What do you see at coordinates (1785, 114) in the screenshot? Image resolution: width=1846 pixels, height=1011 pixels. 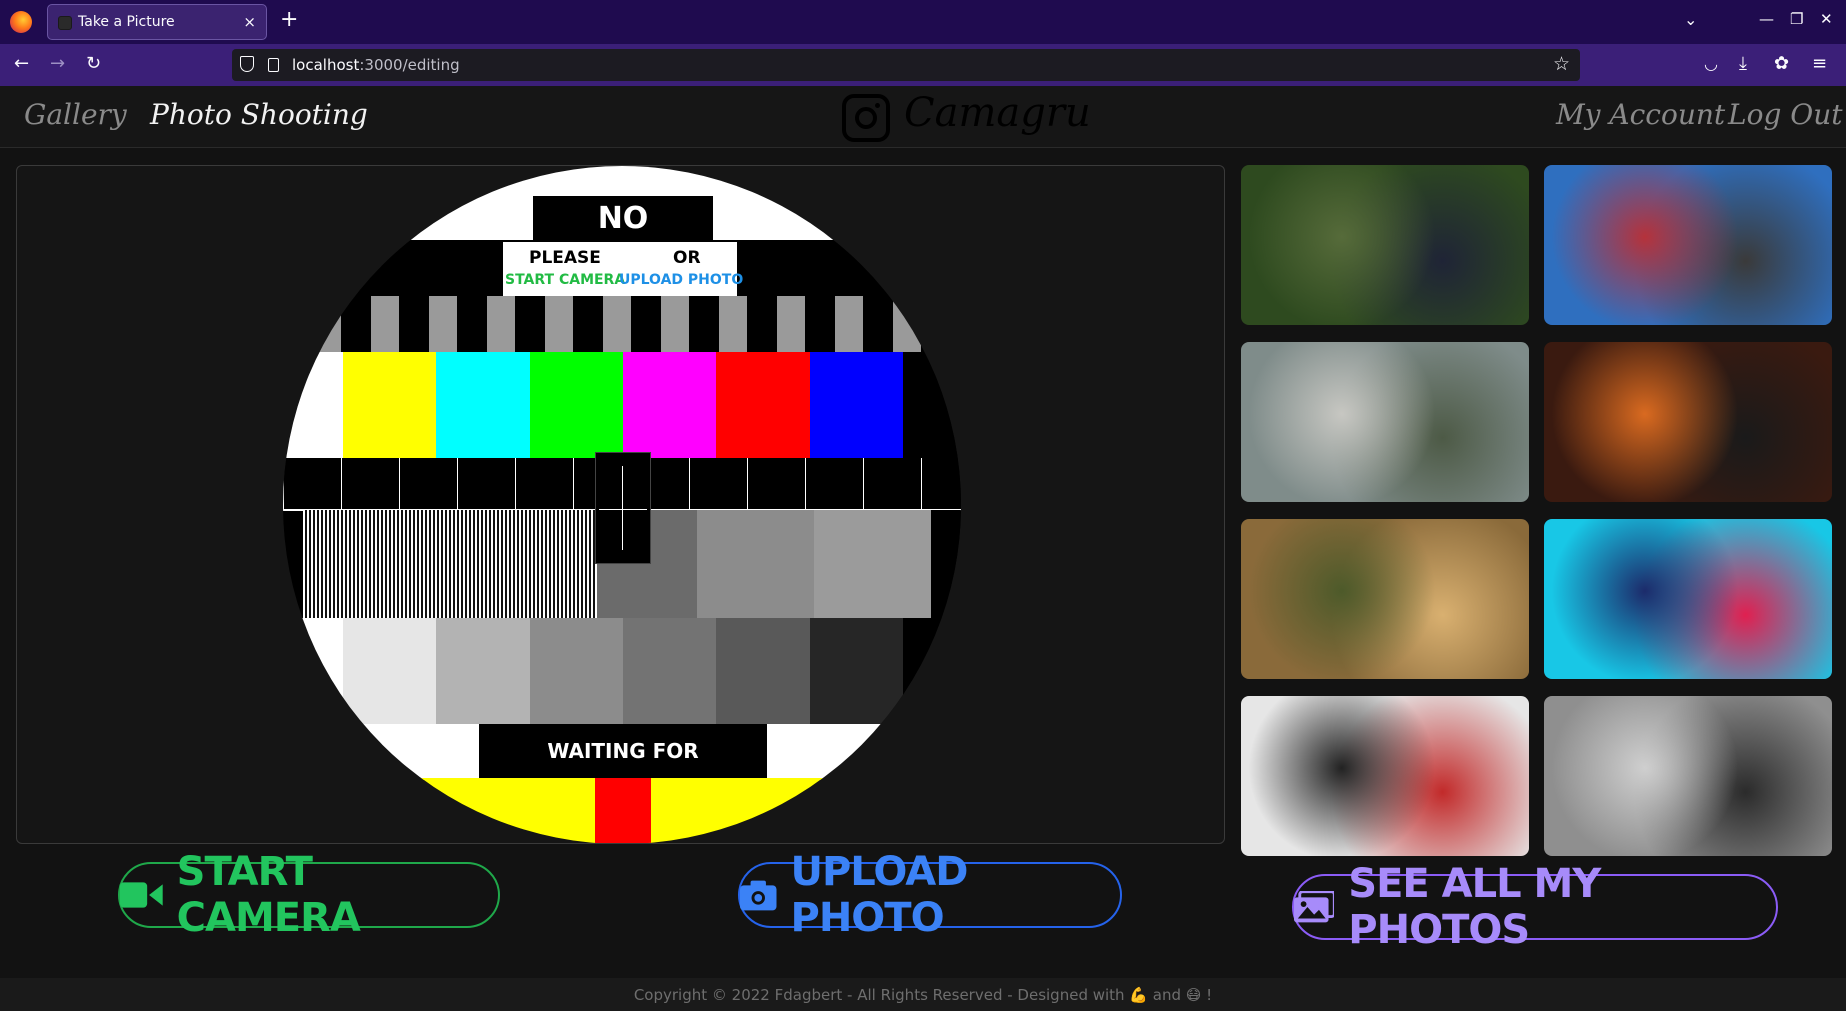 I see `nav-log-out-link: Log Out` at bounding box center [1785, 114].